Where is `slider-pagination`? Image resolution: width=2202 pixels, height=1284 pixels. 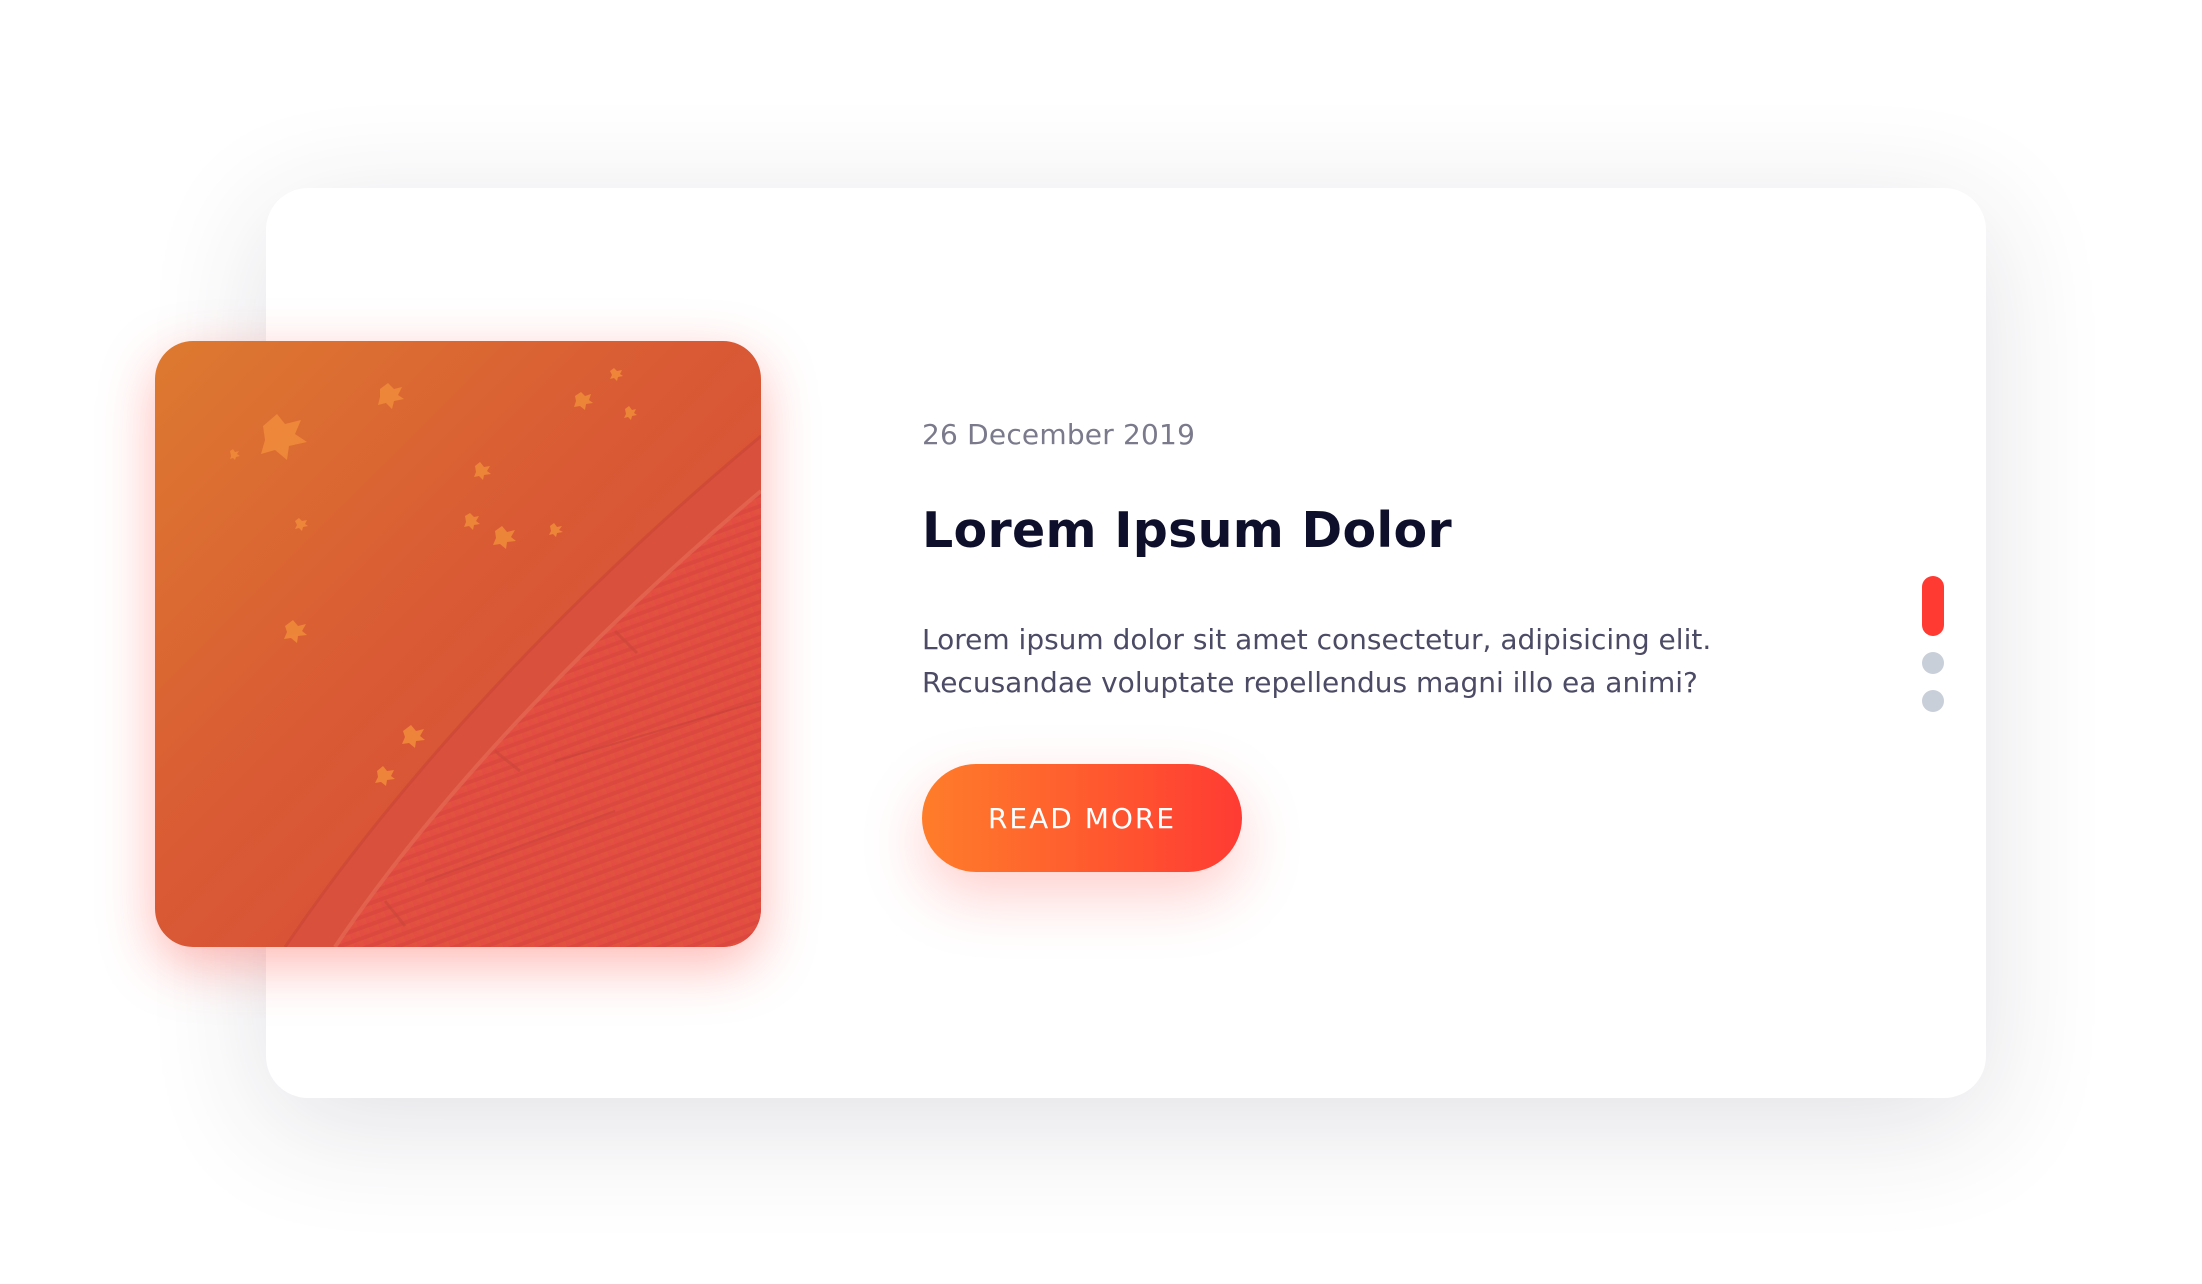
slider-pagination is located at coordinates (1933, 652).